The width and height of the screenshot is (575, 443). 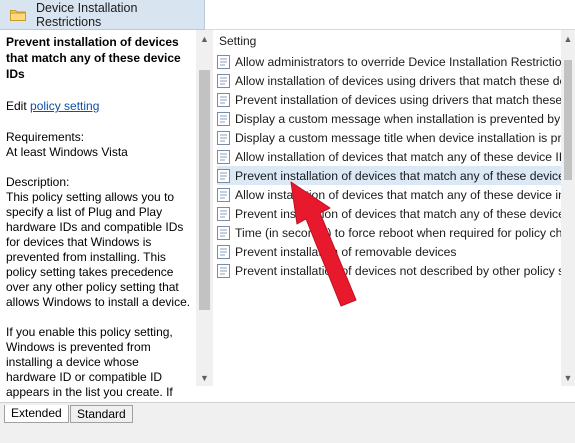 I want to click on folder-icon, so click(x=18, y=15).